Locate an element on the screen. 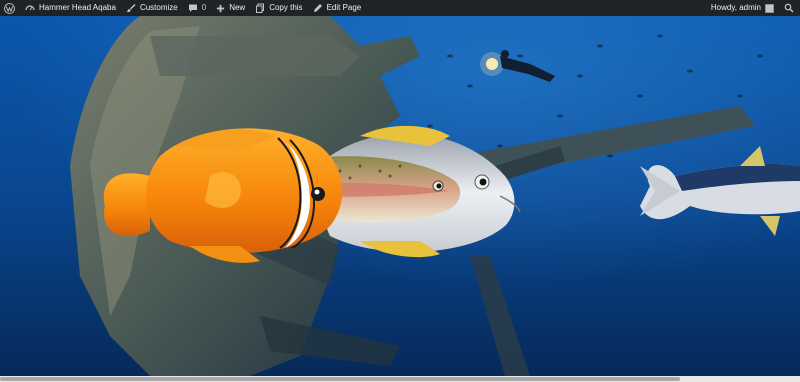  avatar is located at coordinates (769, 8).